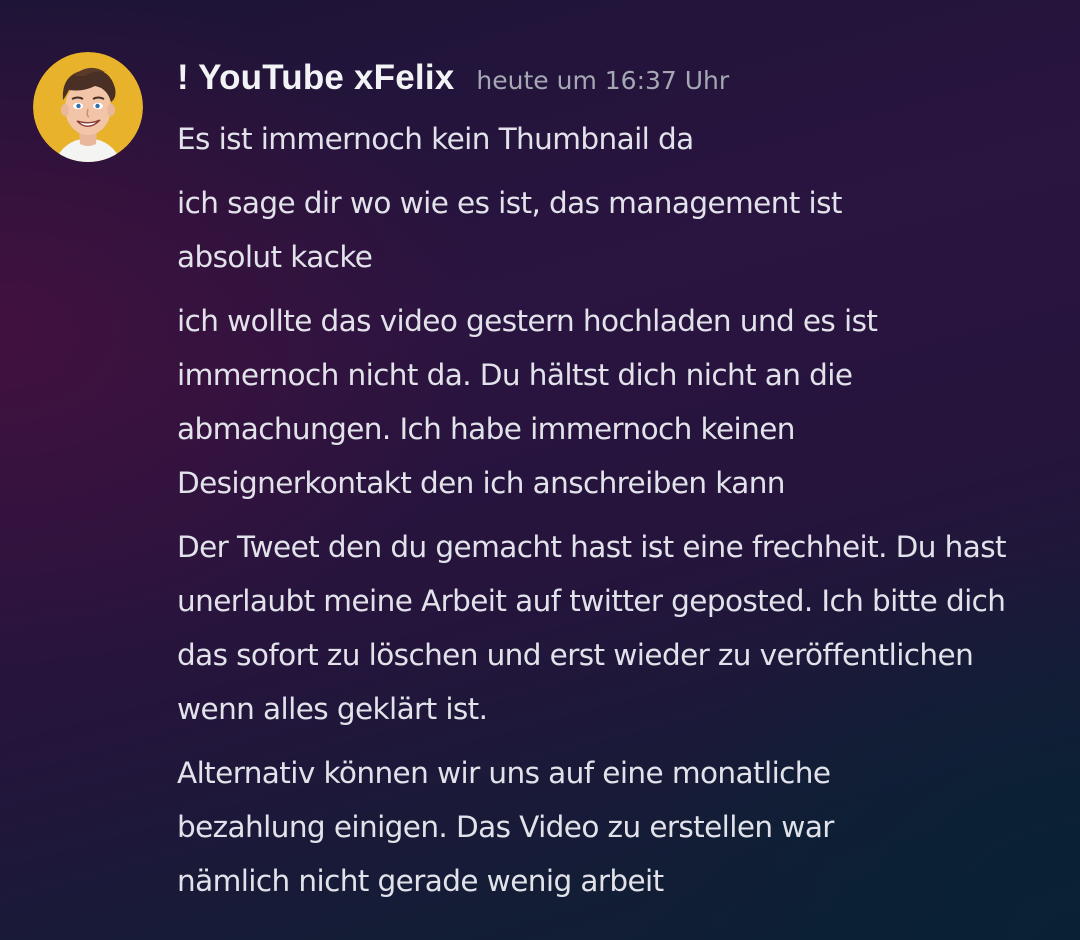  I want to click on user-avatar, so click(88, 107).